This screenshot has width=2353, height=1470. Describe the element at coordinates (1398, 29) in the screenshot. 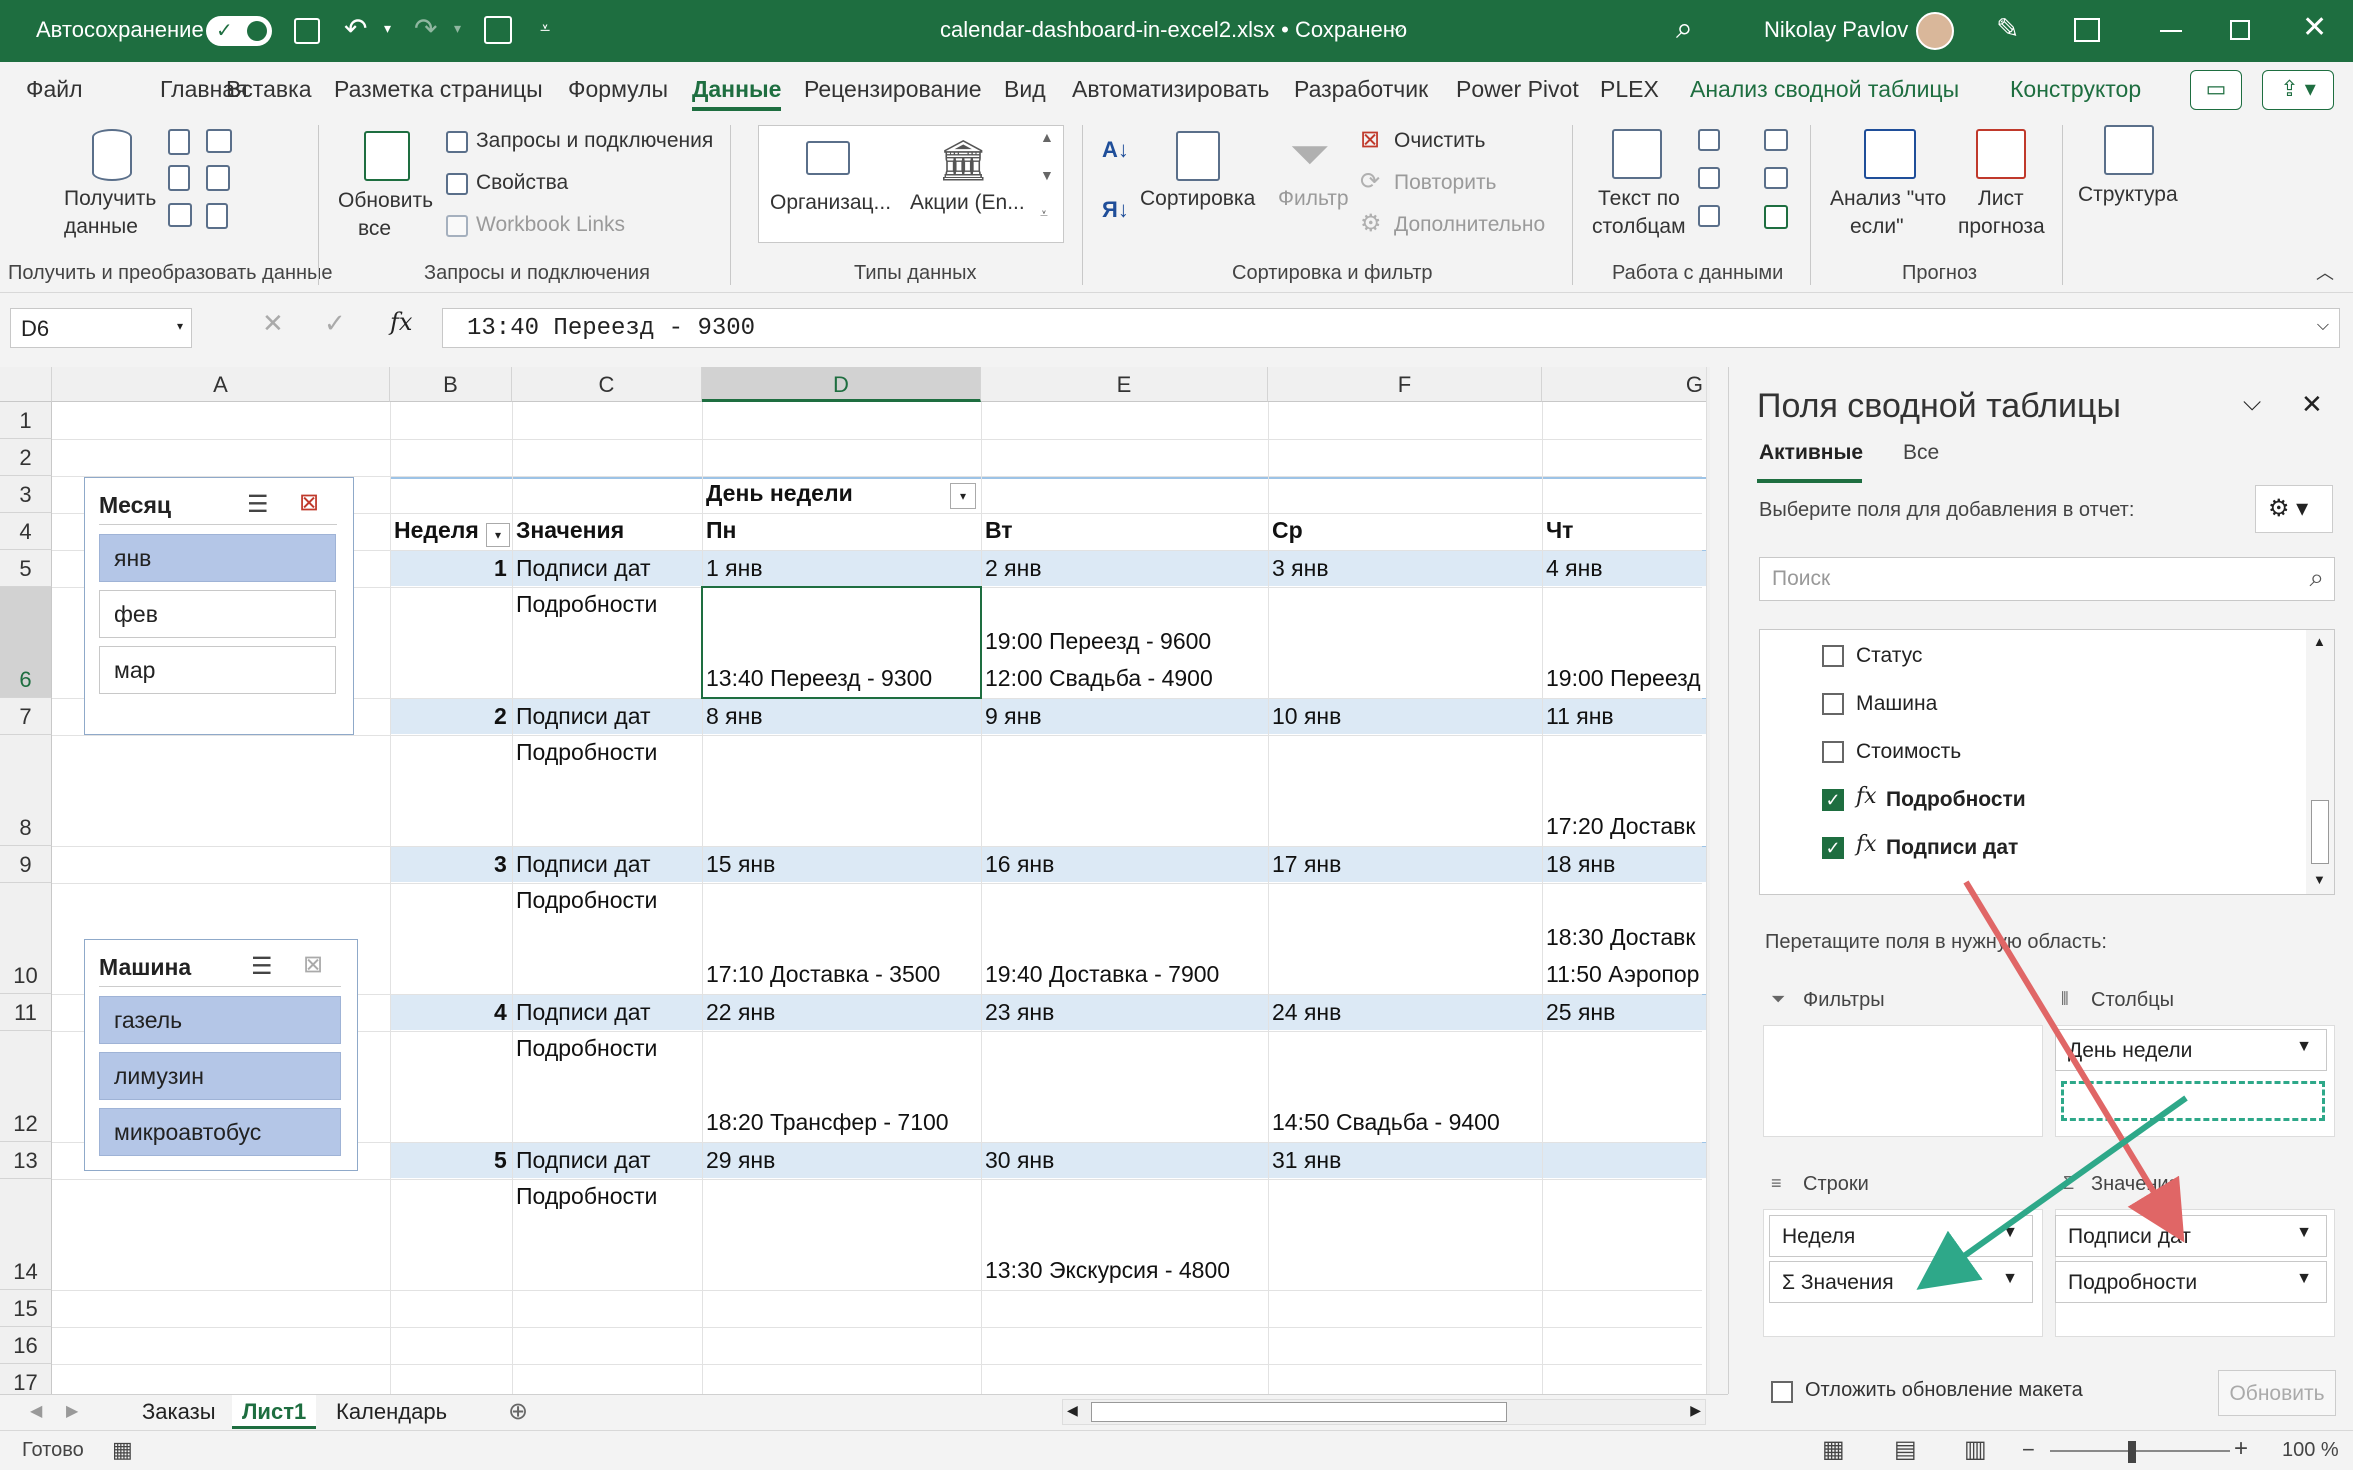

I see `file-title-chevron-icon: ⌵` at that location.